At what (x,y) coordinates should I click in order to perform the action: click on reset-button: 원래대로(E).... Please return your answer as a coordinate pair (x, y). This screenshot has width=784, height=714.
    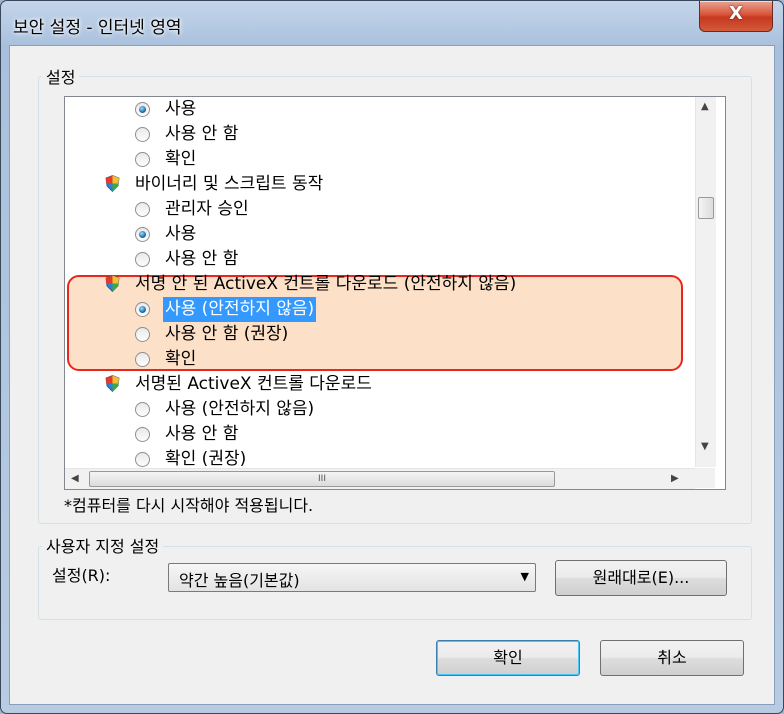
    Looking at the image, I should click on (641, 578).